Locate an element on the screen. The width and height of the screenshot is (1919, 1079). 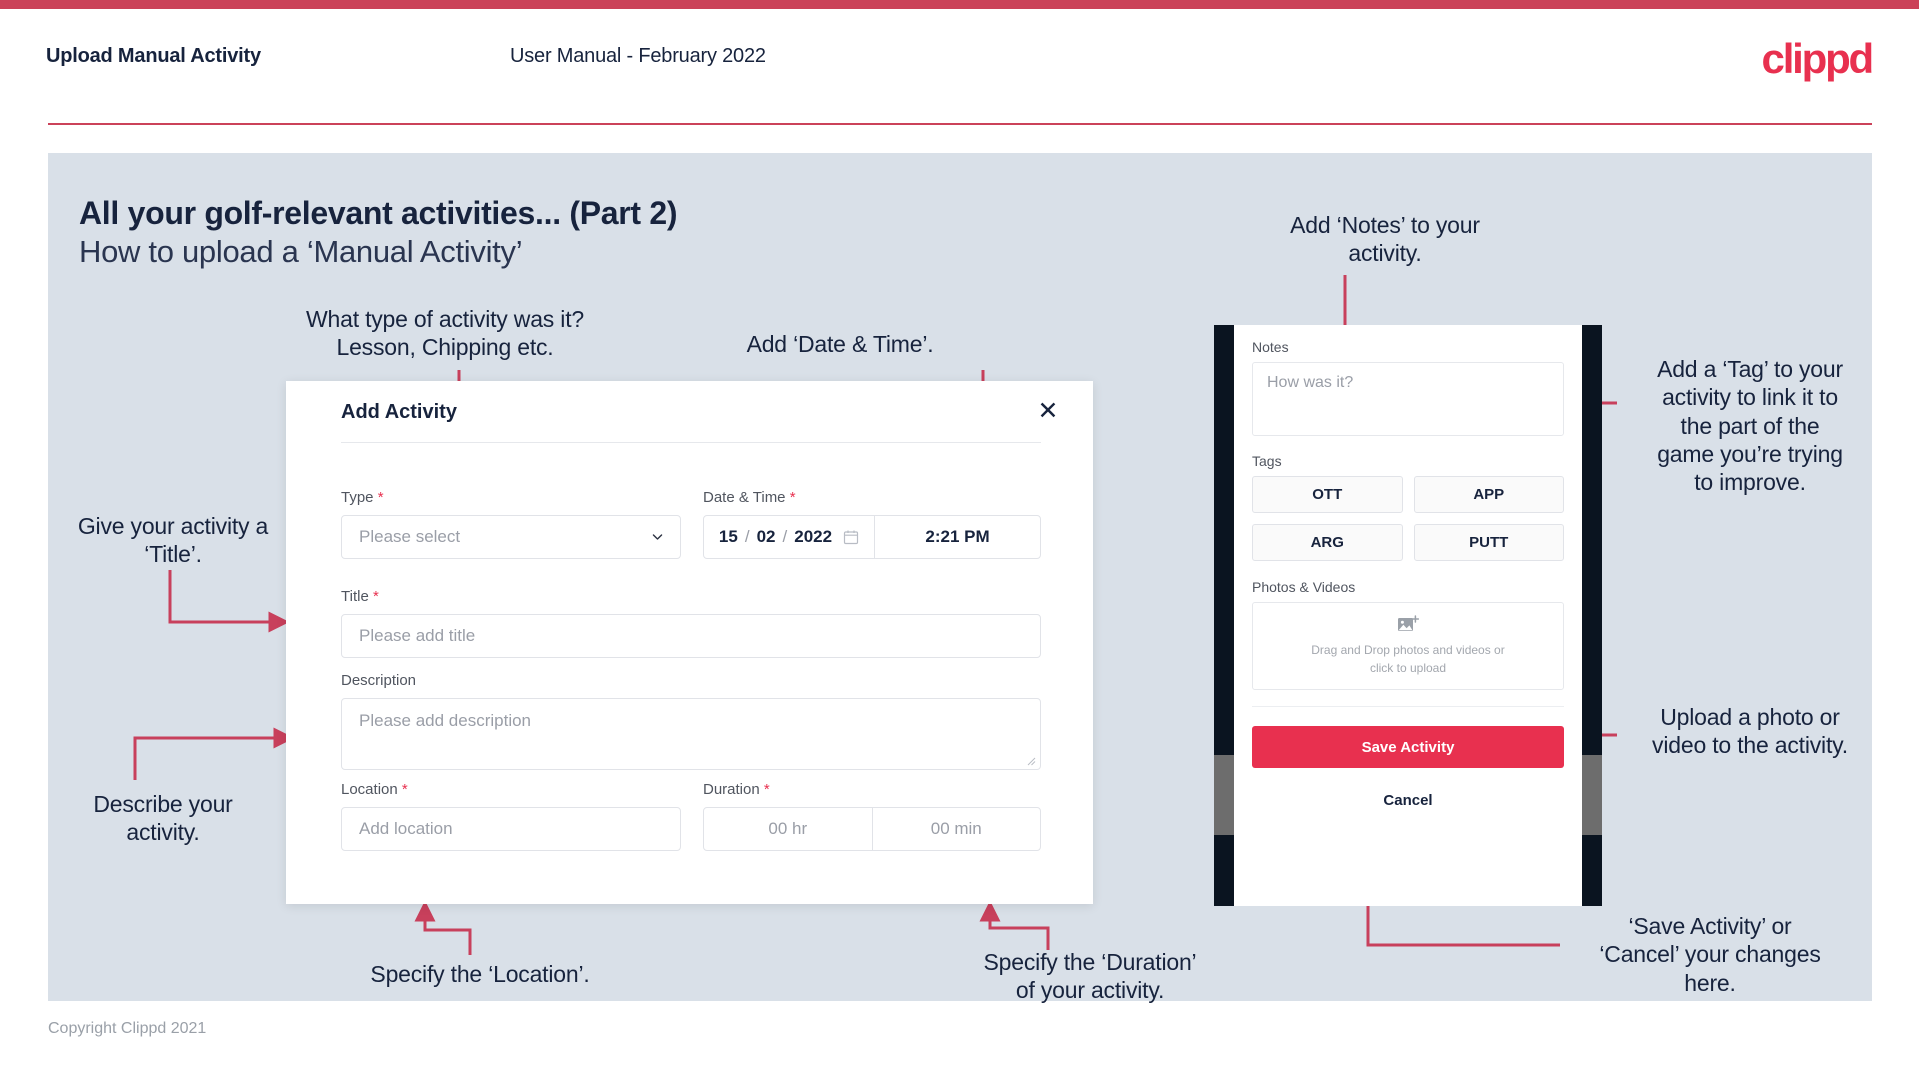
type-select: Please select is located at coordinates (511, 537).